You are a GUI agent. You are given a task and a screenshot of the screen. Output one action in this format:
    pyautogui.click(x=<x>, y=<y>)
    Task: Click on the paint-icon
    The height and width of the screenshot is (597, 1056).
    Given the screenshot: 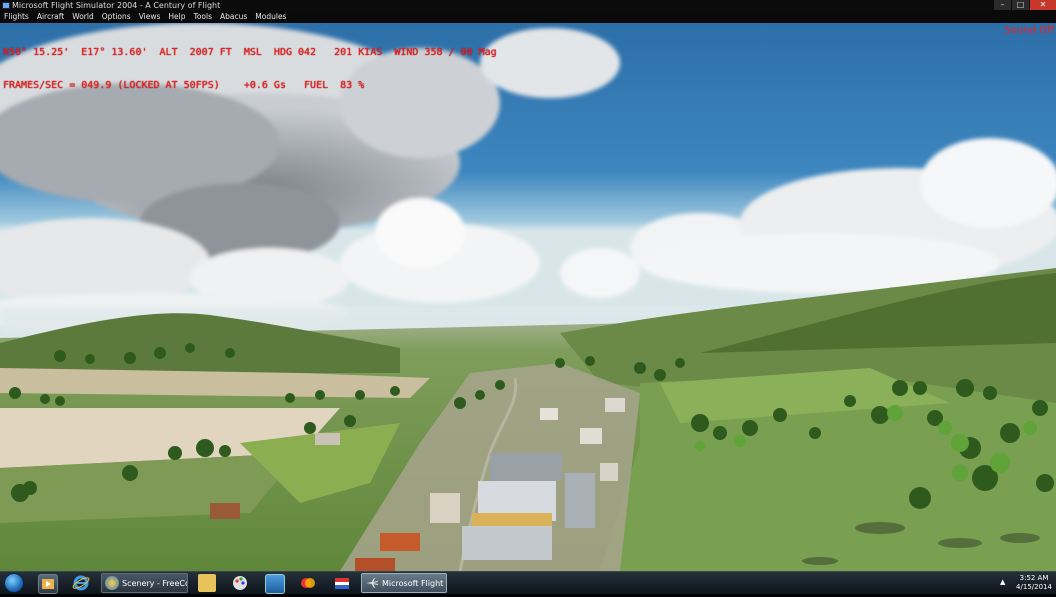 What is the action you would take?
    pyautogui.click(x=240, y=583)
    